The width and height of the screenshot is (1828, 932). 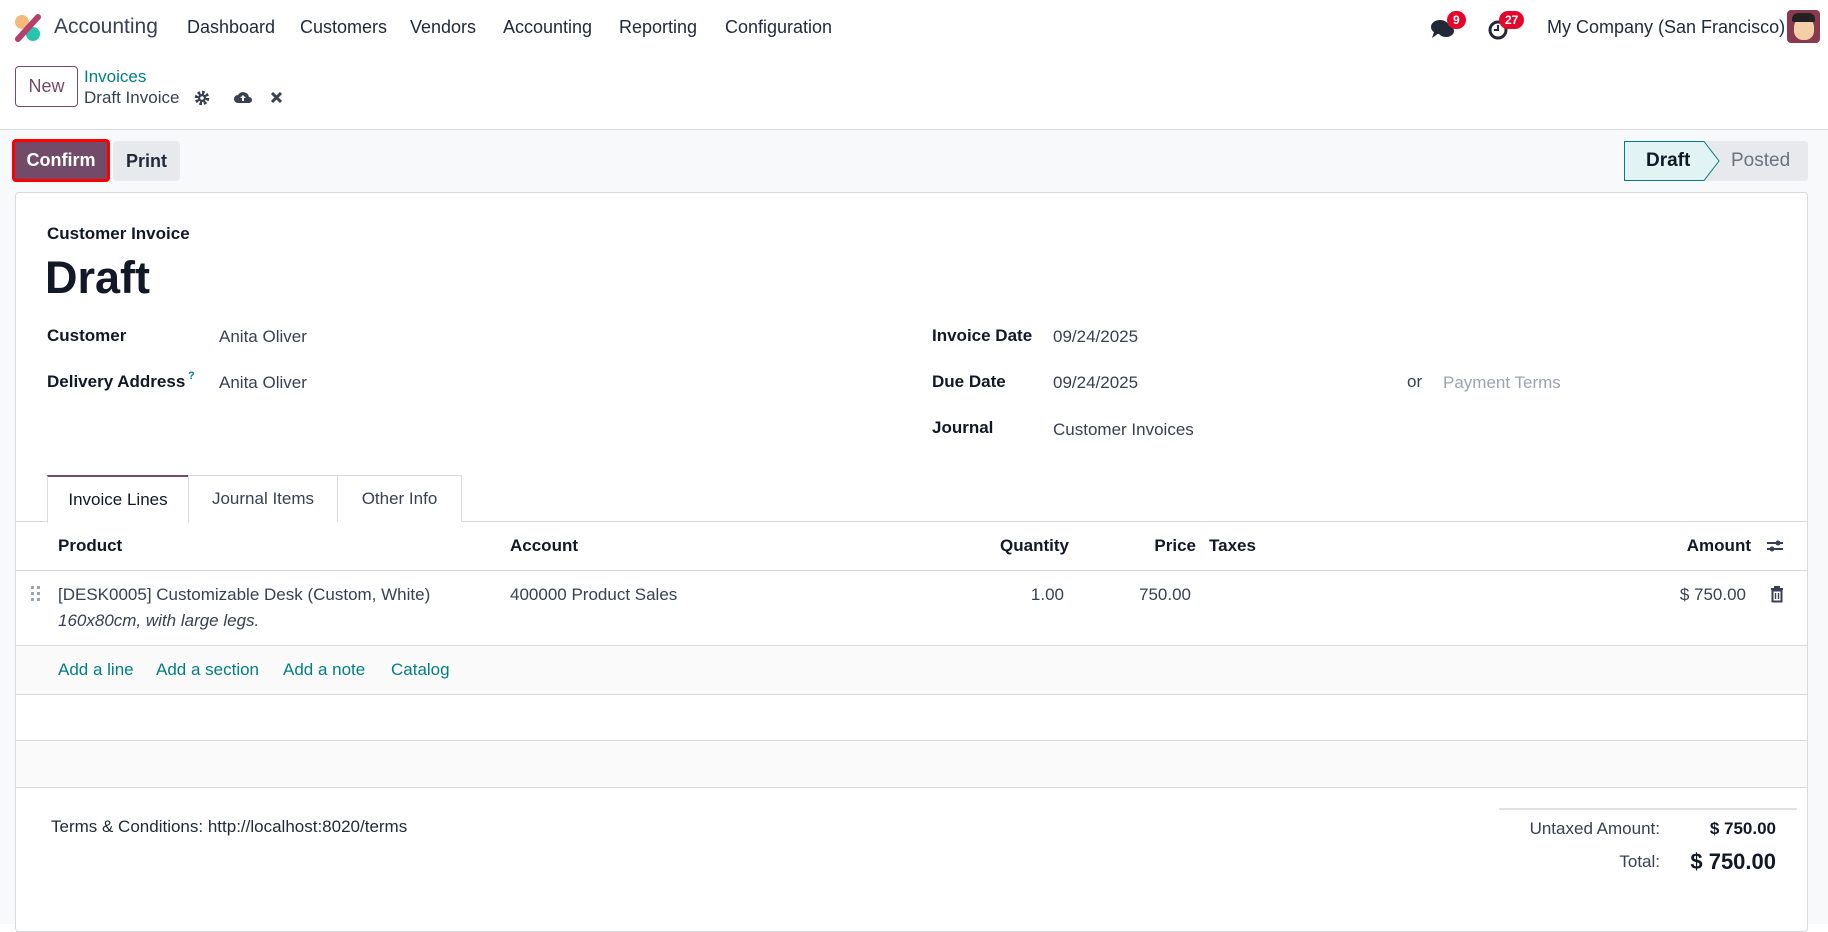 What do you see at coordinates (982, 335) in the screenshot?
I see `invoice-date-label: Invoice Date` at bounding box center [982, 335].